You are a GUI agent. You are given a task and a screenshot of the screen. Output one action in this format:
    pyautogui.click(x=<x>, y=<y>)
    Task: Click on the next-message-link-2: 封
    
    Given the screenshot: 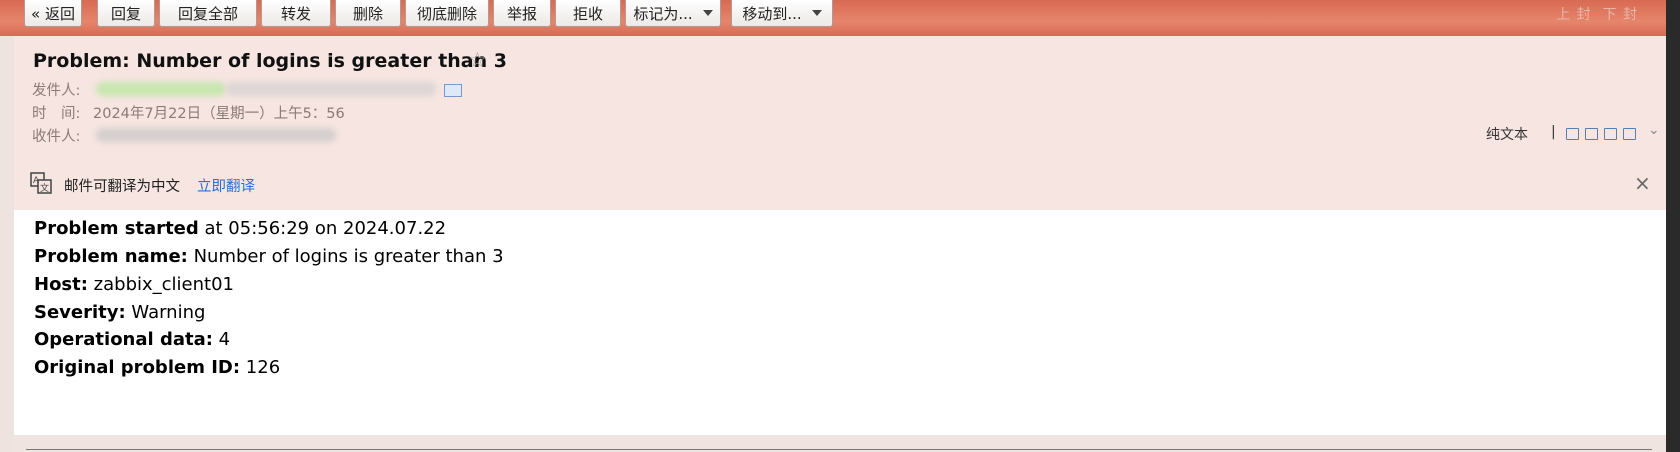 What is the action you would take?
    pyautogui.click(x=1630, y=15)
    